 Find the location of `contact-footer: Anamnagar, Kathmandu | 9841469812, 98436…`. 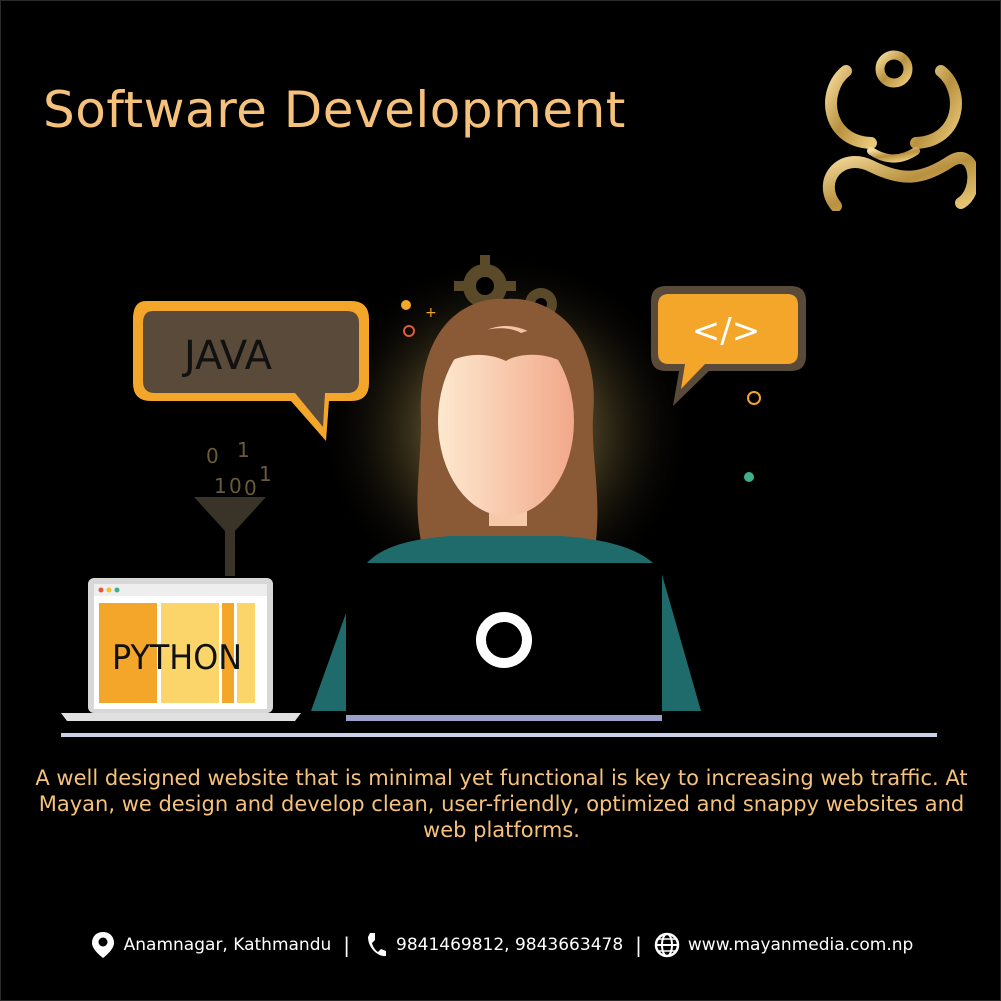

contact-footer: Anamnagar, Kathmandu | 9841469812, 98436… is located at coordinates (501, 945).